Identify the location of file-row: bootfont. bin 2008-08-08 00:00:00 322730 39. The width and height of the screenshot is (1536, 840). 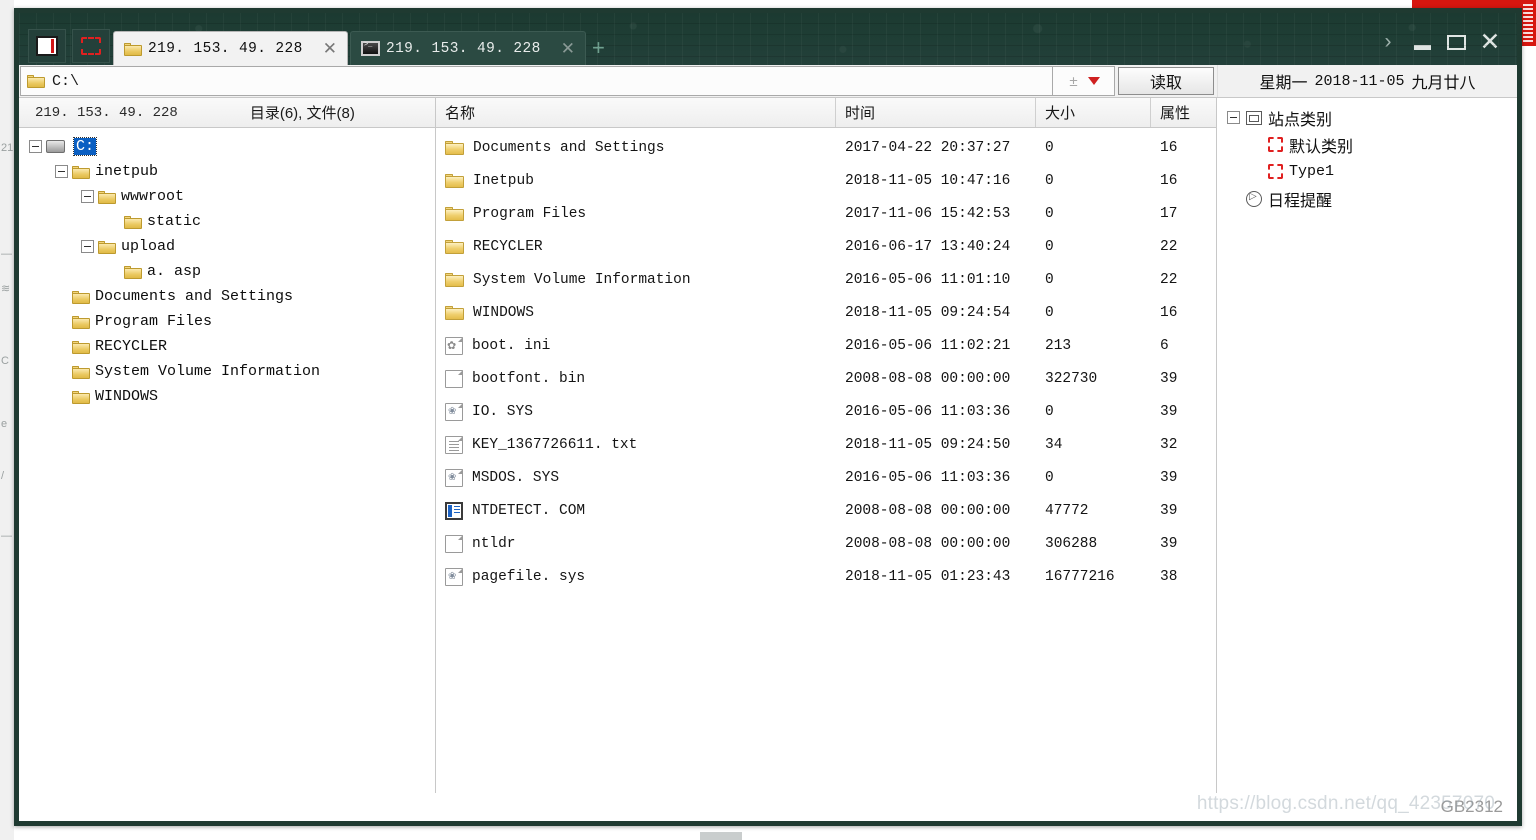
(826, 378).